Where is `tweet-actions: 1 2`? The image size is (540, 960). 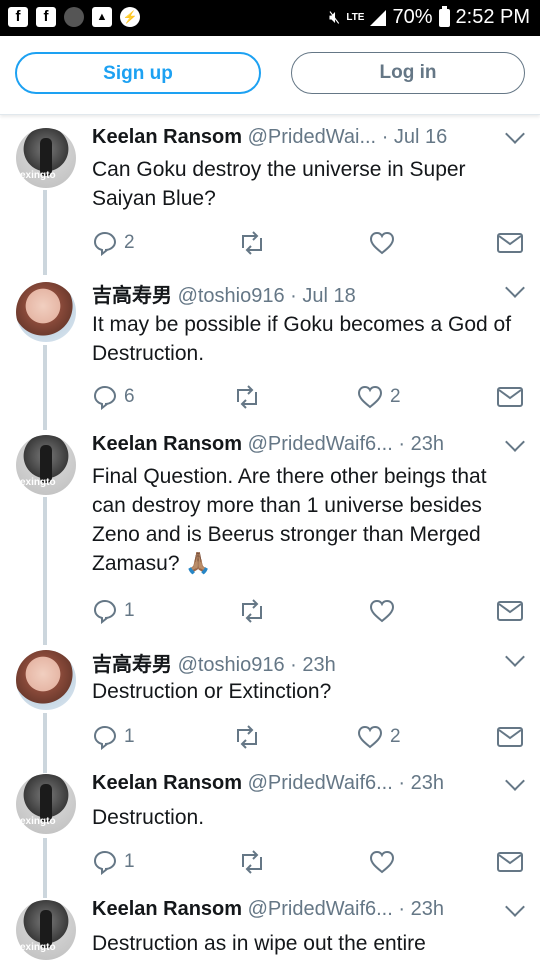 tweet-actions: 1 2 is located at coordinates (308, 737).